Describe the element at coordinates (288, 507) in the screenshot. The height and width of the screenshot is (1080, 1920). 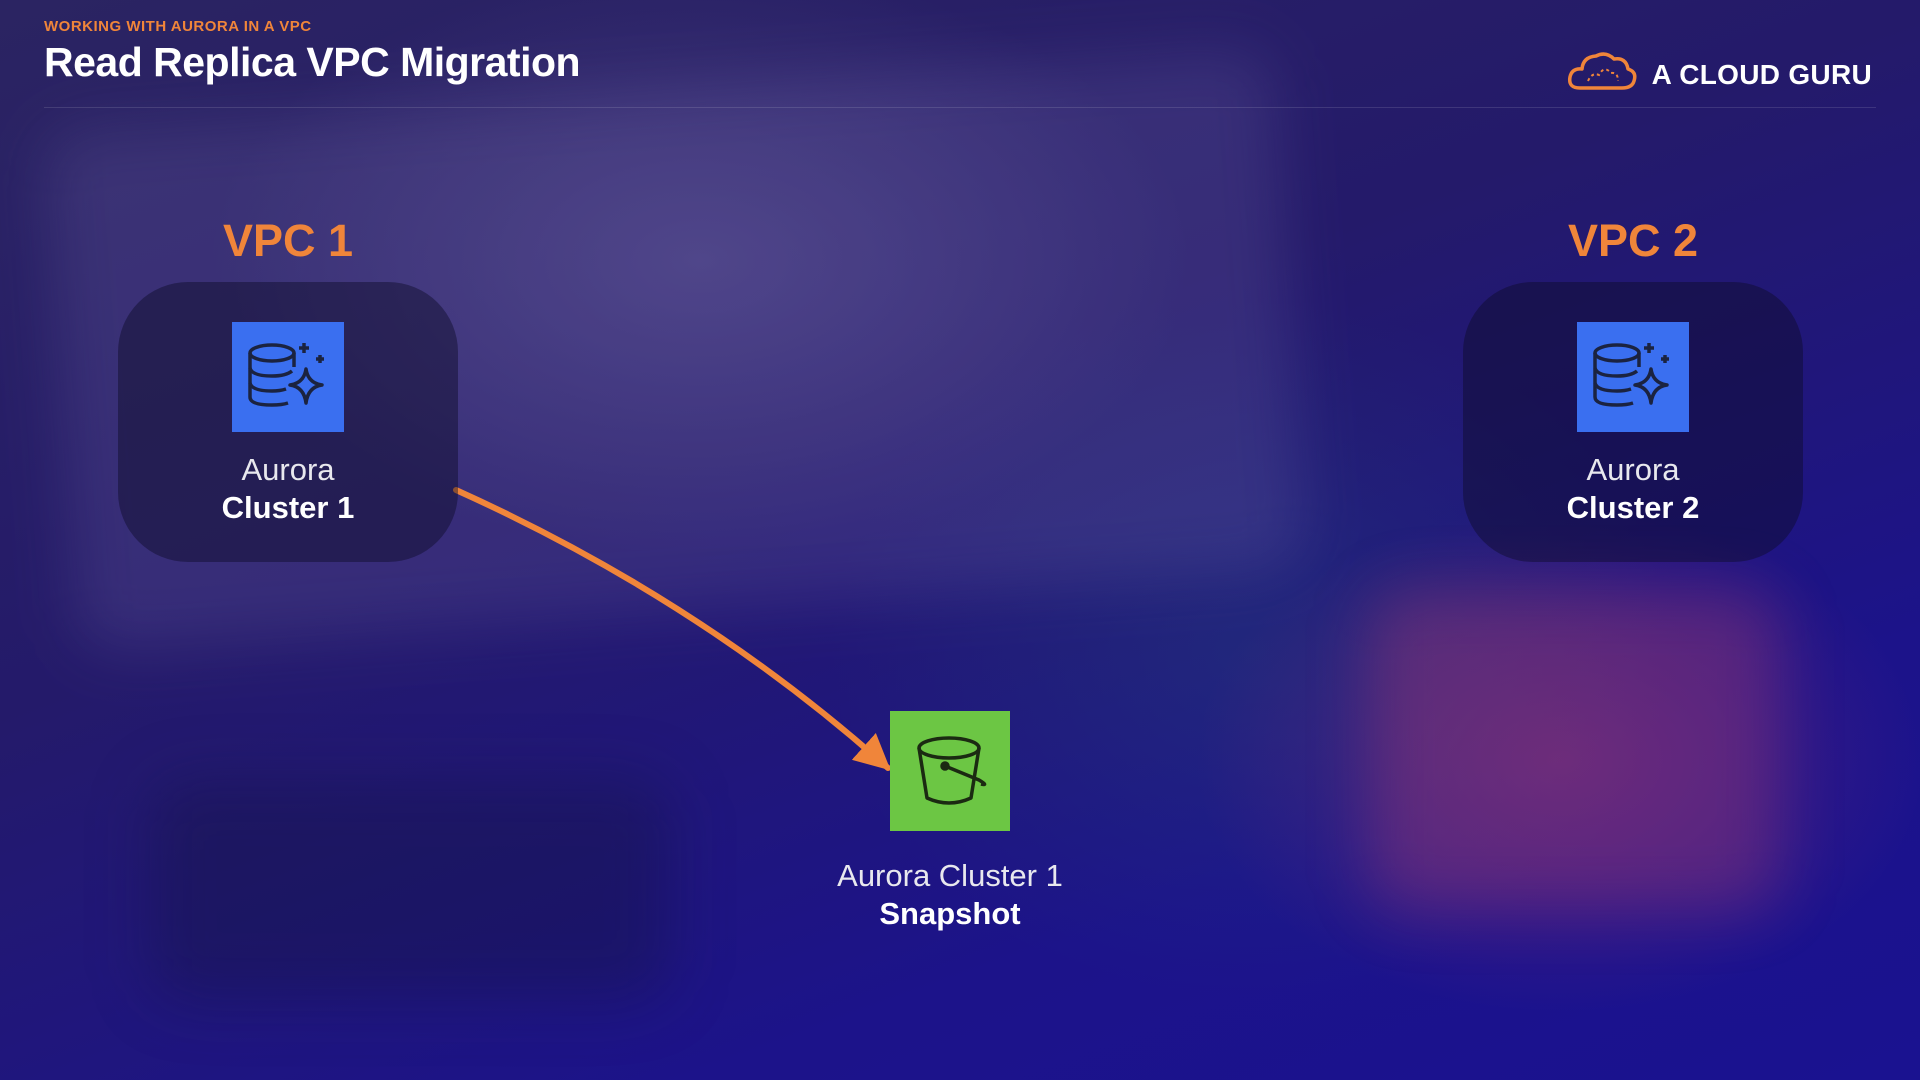
I see `node-line2: Cluster 1` at that location.